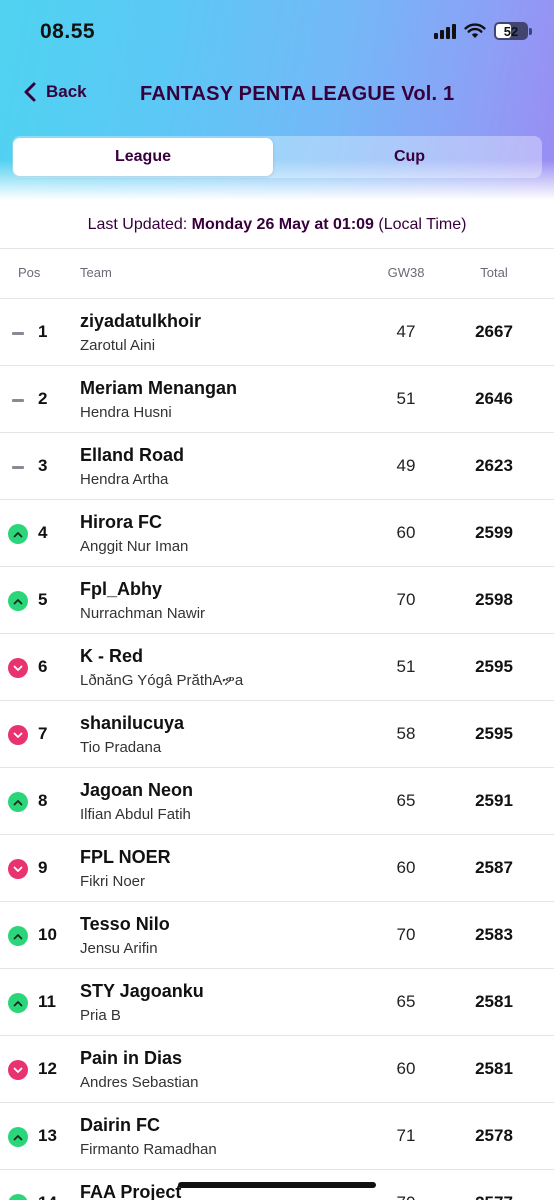 The image size is (554, 1200). What do you see at coordinates (55, 92) in the screenshot?
I see `back-button: Back` at bounding box center [55, 92].